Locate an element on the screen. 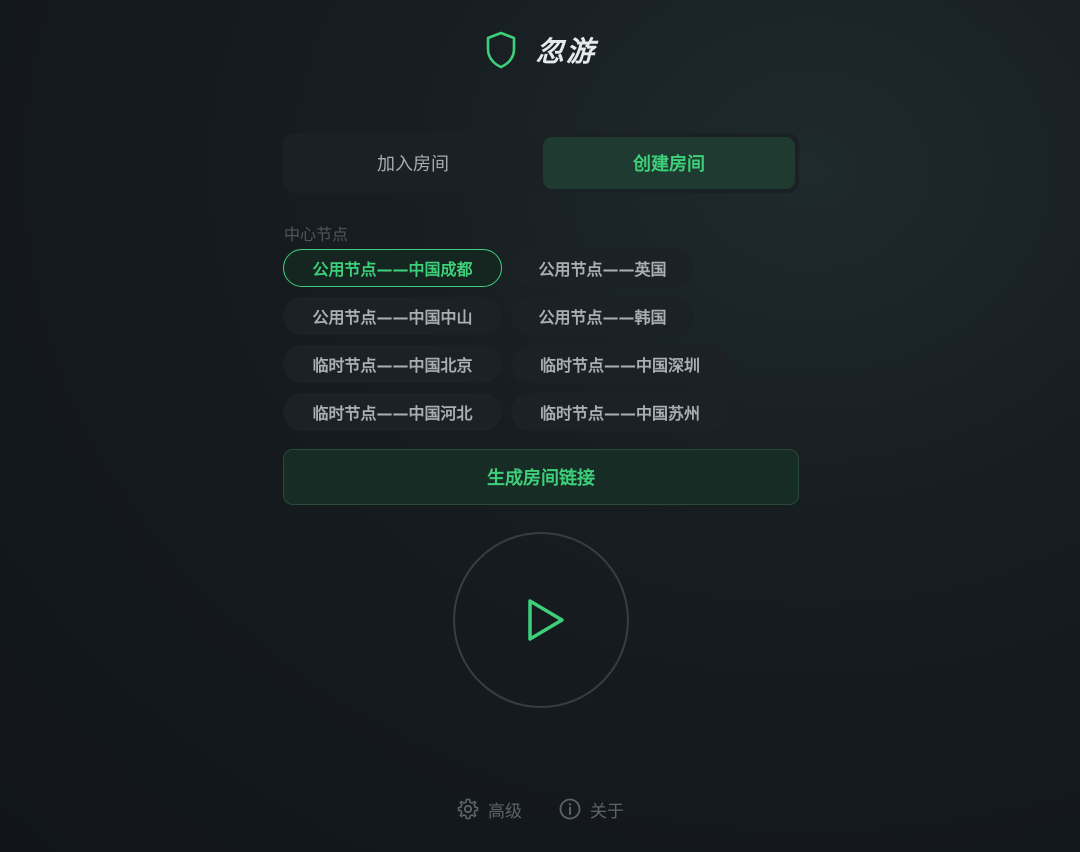 Image resolution: width=1080 pixels, height=852 pixels. node-chip-chengdu: 公用节点——中国成都 is located at coordinates (392, 268).